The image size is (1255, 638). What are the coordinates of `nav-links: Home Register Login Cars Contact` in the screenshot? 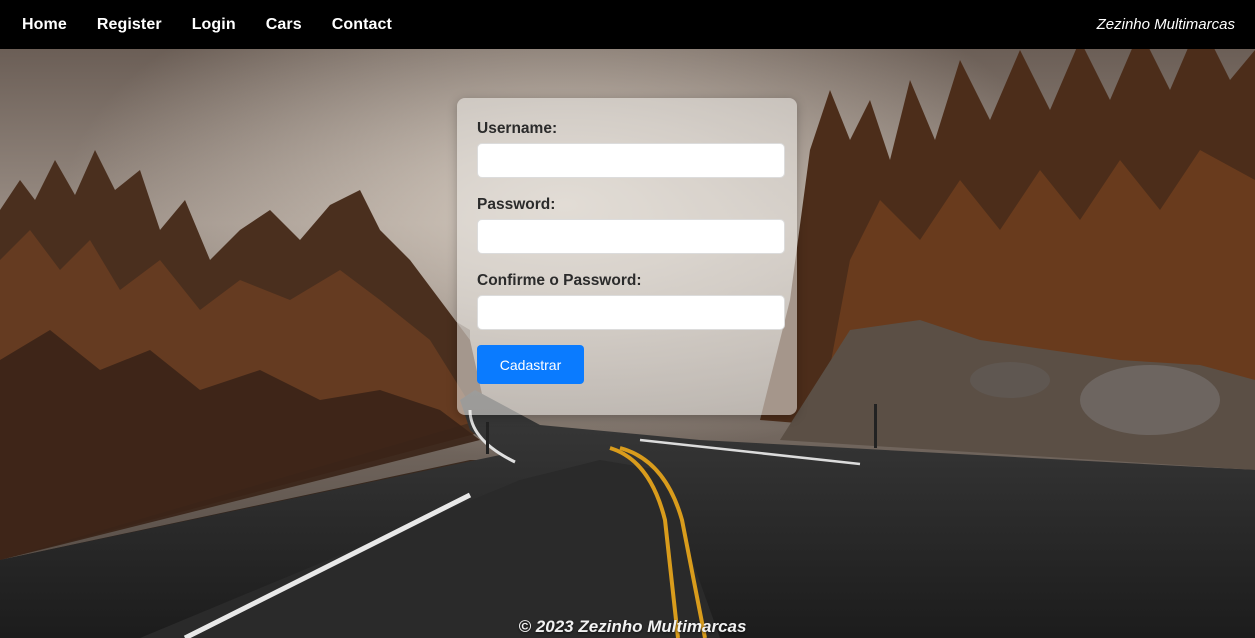 It's located at (222, 25).